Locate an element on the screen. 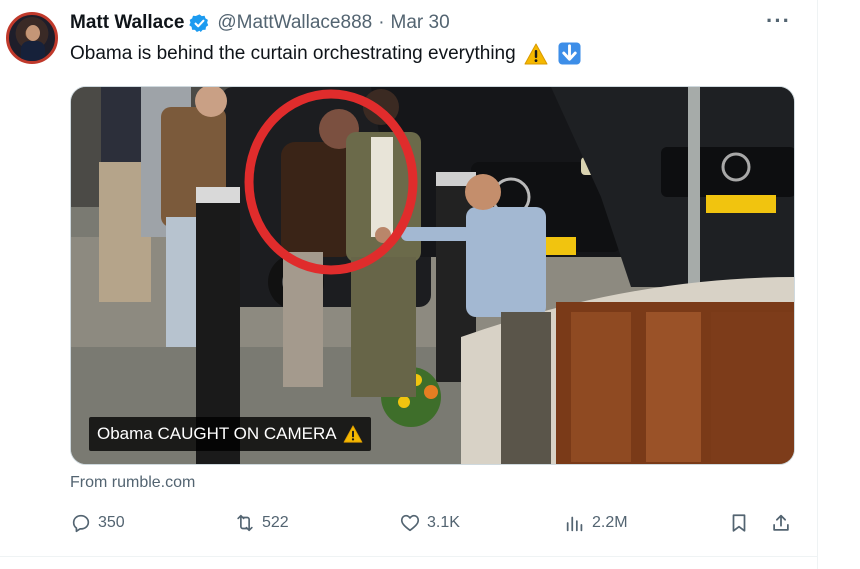 The height and width of the screenshot is (569, 860). repost-button: 522 is located at coordinates (261, 523).